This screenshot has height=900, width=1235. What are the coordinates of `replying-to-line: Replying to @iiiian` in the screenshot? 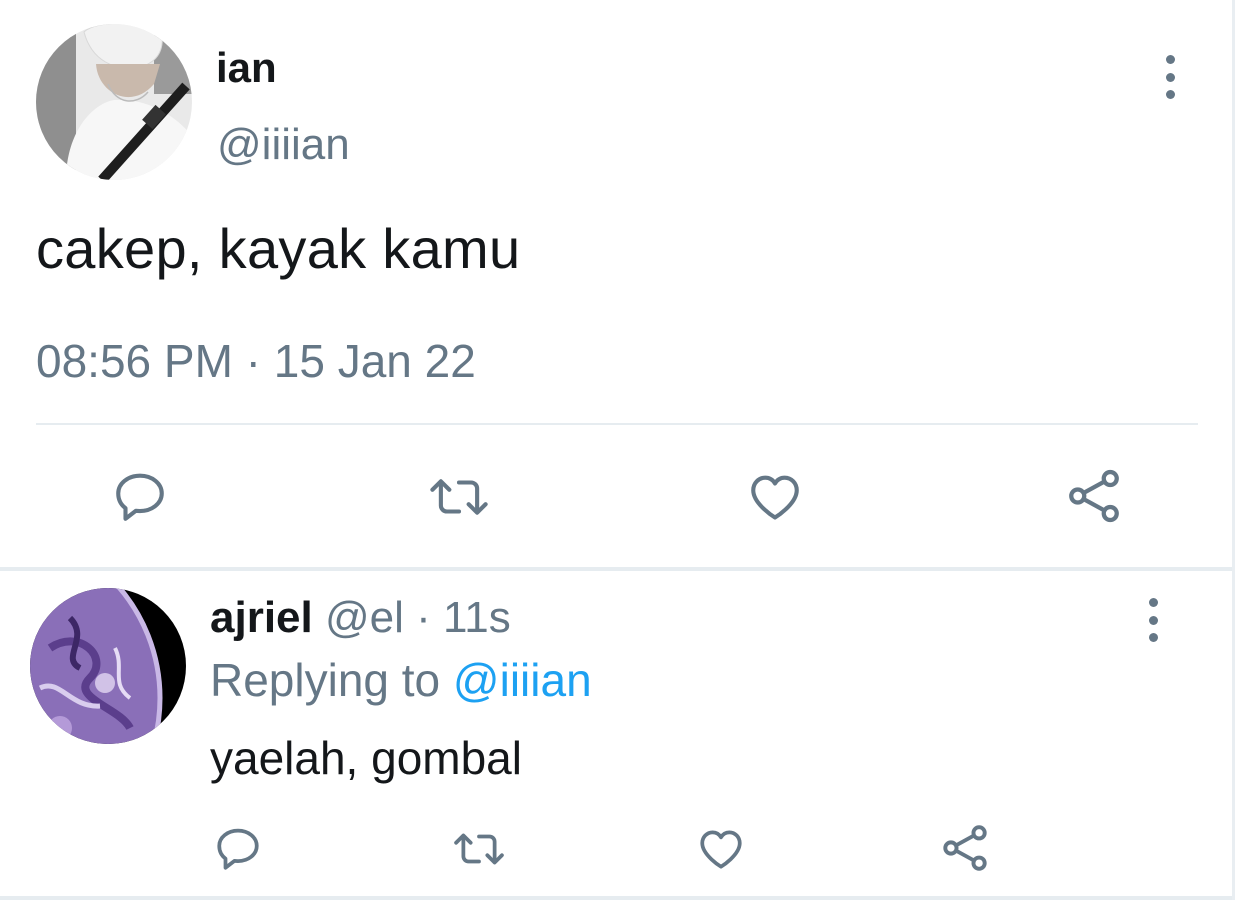 It's located at (401, 680).